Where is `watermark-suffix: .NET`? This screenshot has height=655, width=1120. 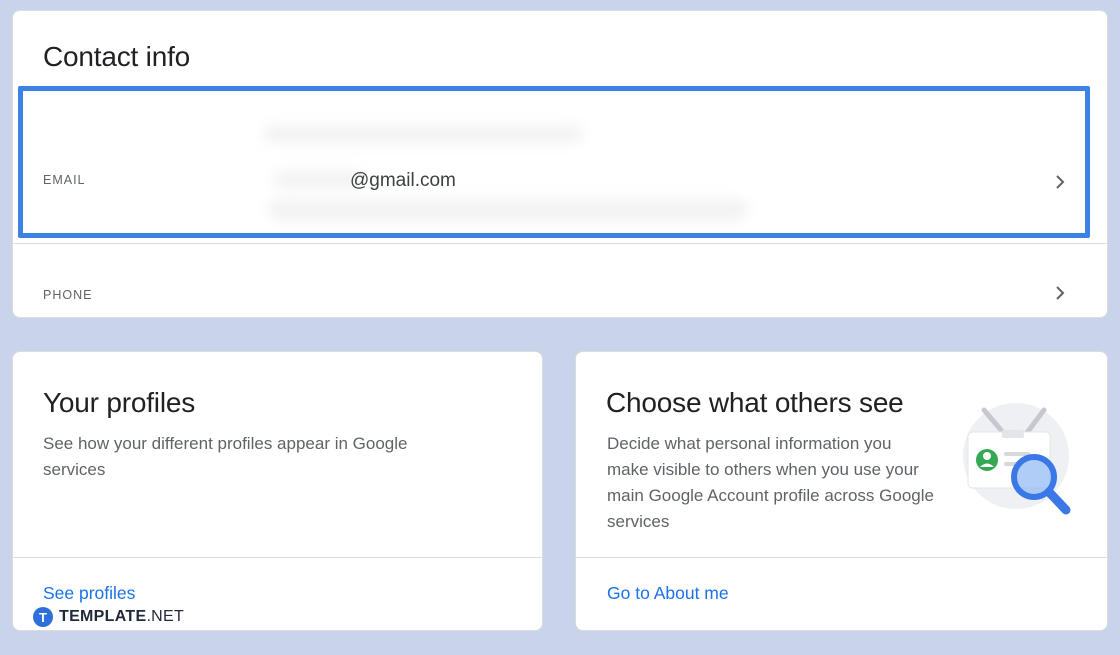
watermark-suffix: .NET is located at coordinates (165, 616).